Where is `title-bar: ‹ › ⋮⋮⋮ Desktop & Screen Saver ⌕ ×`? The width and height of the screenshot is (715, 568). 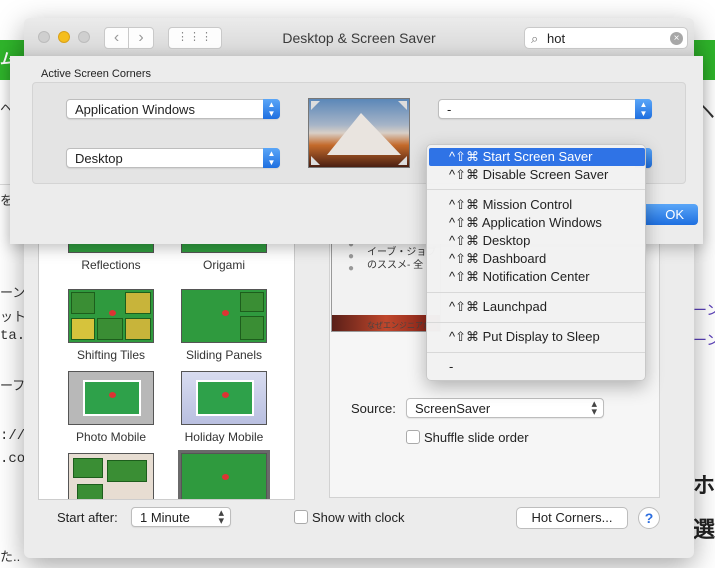
title-bar: ‹ › ⋮⋮⋮ Desktop & Screen Saver ⌕ × is located at coordinates (359, 38).